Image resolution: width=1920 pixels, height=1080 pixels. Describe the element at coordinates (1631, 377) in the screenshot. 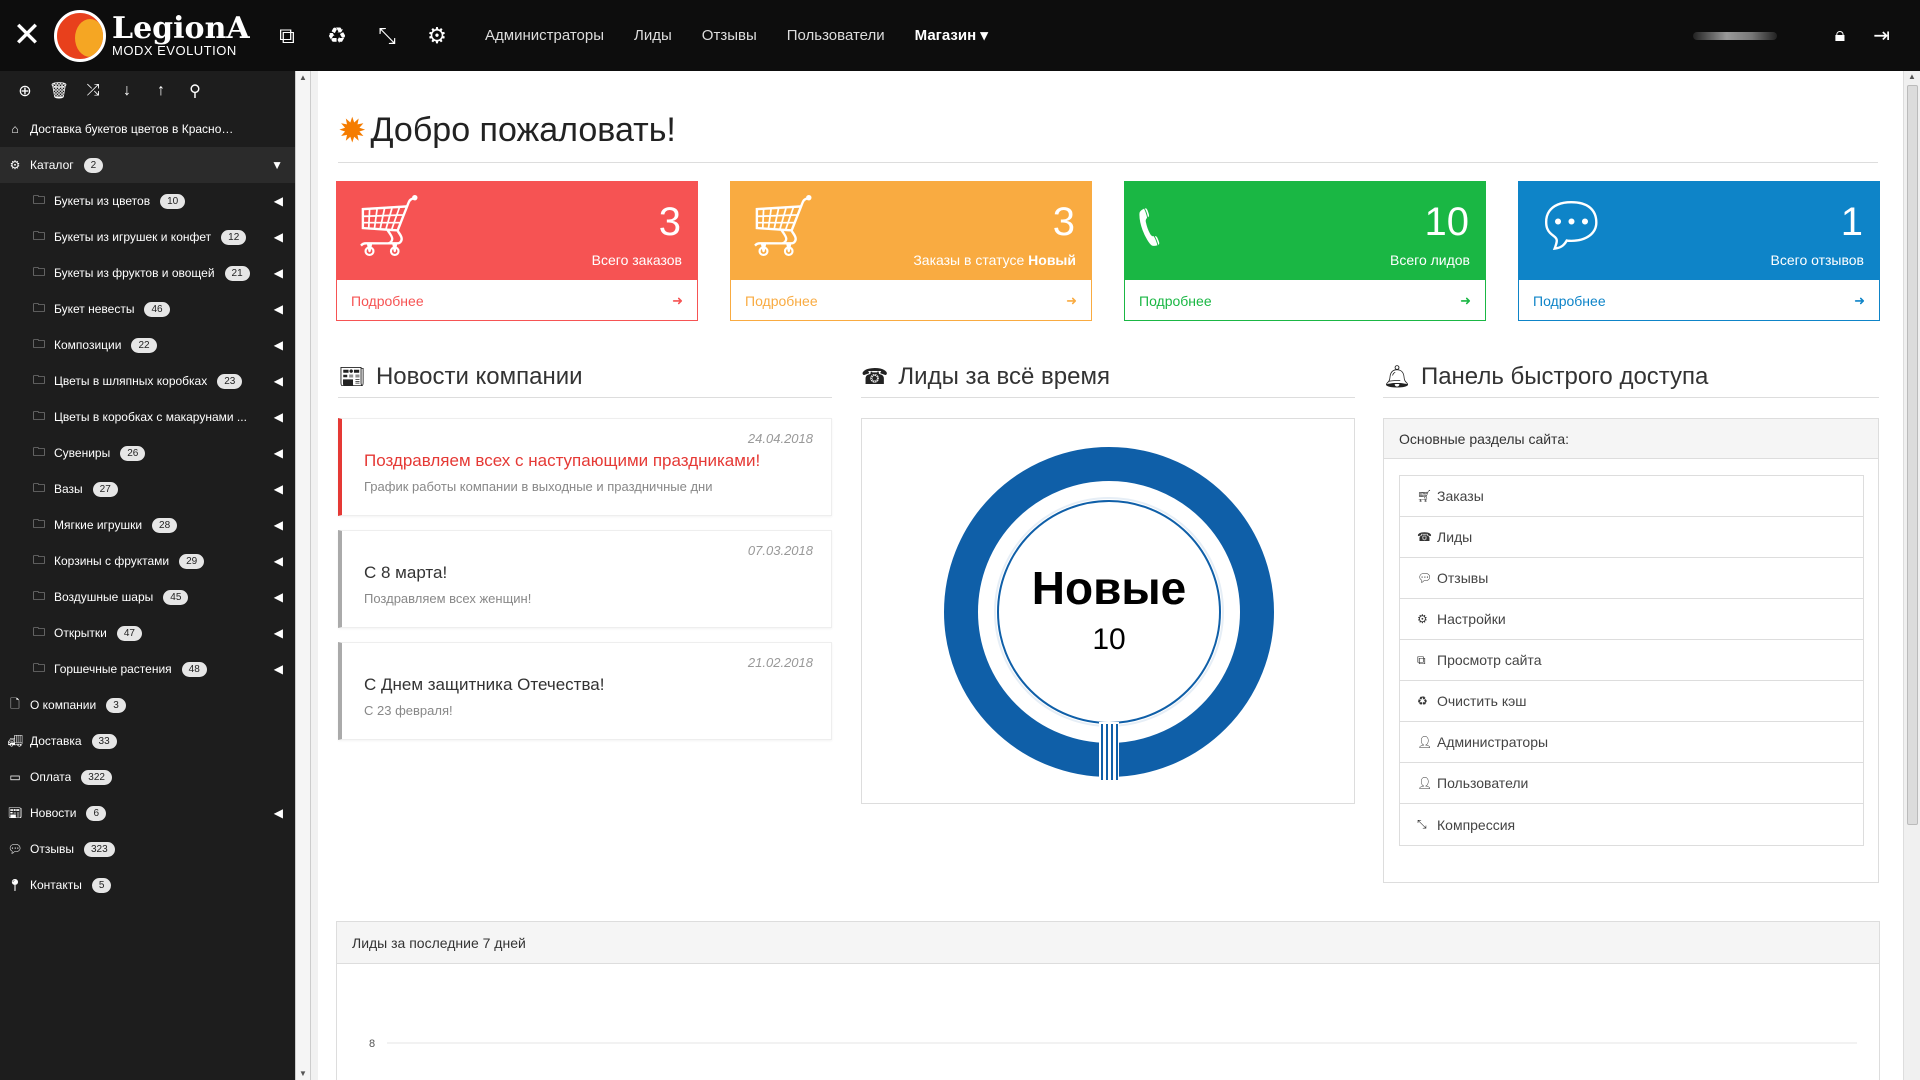

I see `quick-section-title: 🔔︎ Панель быстрого доступа` at that location.